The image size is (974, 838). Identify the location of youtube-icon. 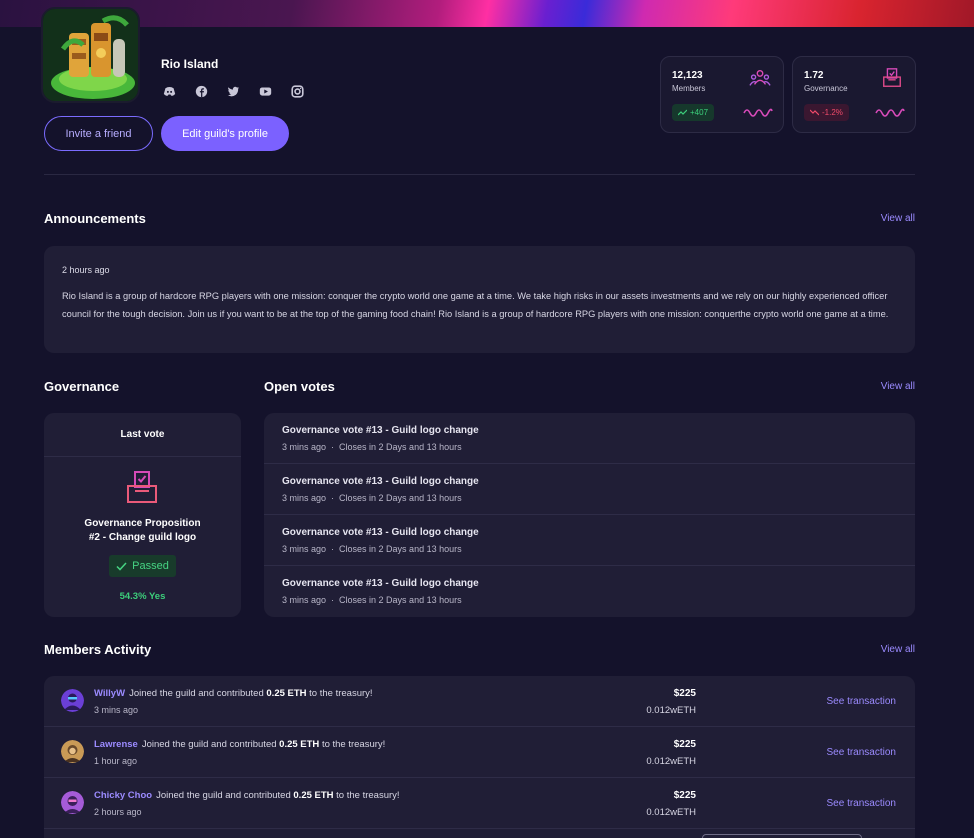
(265, 91).